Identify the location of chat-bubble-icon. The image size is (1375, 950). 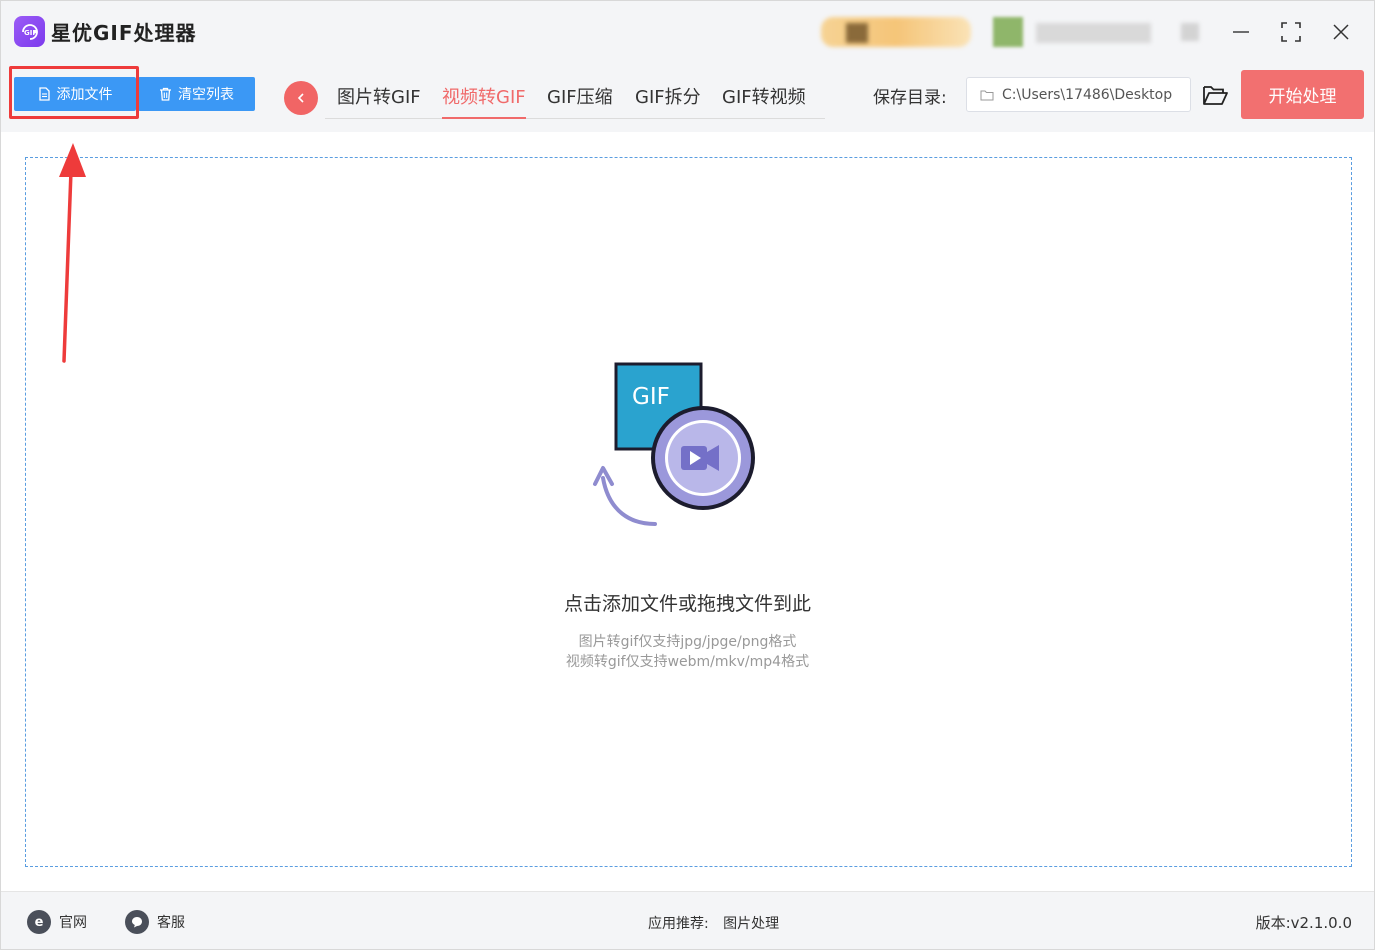
(137, 922).